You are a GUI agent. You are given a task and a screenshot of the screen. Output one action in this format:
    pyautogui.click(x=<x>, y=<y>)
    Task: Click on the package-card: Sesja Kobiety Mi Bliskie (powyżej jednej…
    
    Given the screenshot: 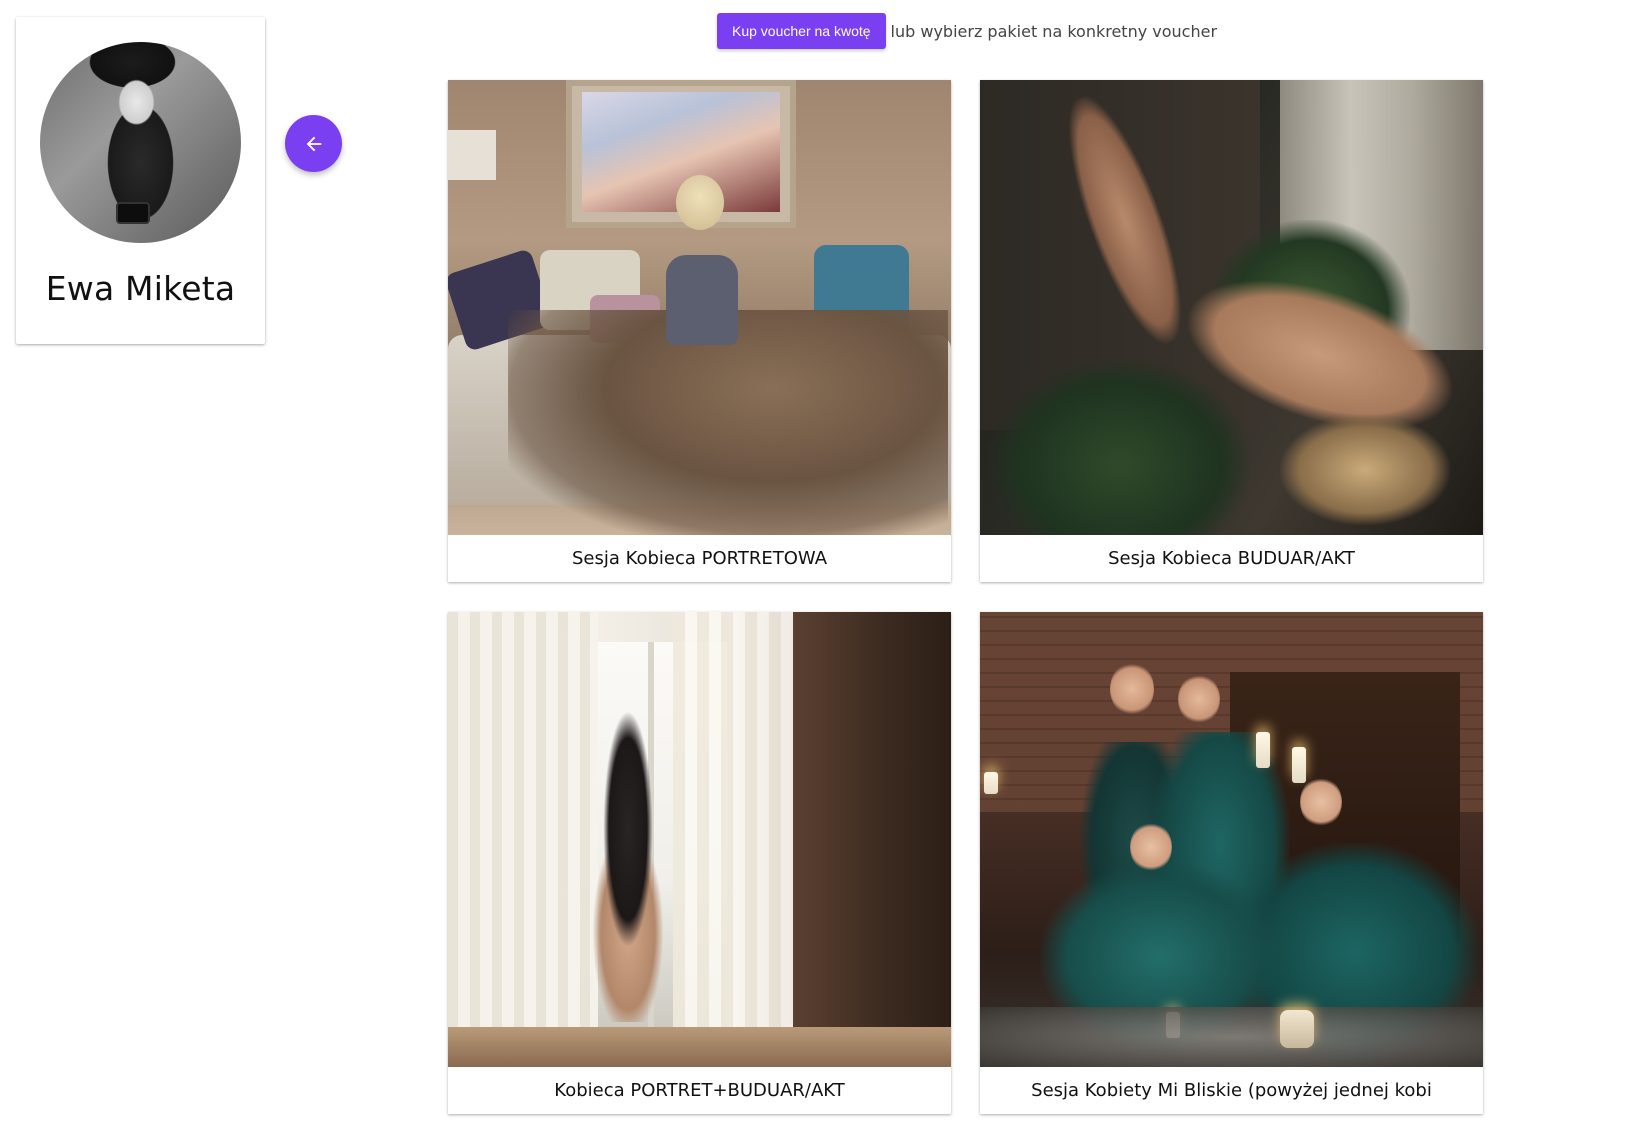 What is the action you would take?
    pyautogui.click(x=1231, y=863)
    